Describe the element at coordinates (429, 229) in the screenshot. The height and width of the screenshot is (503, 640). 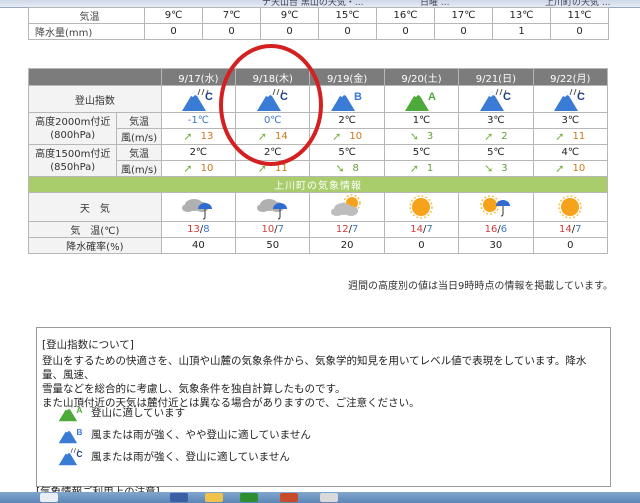
I see `temp-low: 7` at that location.